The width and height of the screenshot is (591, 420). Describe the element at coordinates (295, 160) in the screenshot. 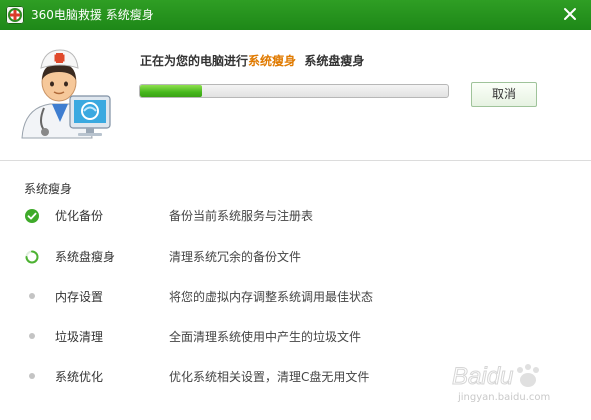

I see `divider` at that location.